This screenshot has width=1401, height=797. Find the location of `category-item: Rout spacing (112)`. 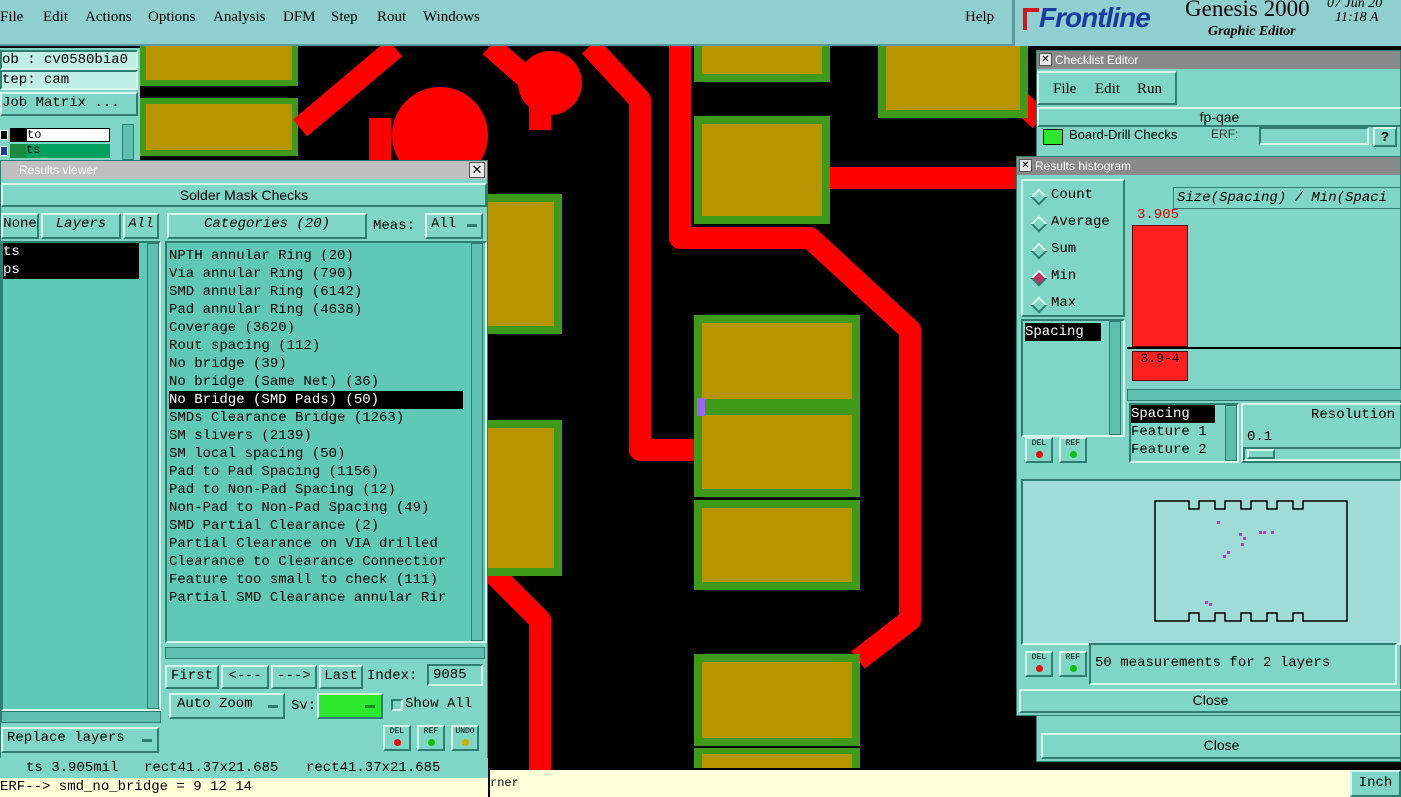

category-item: Rout spacing (112) is located at coordinates (327, 346).